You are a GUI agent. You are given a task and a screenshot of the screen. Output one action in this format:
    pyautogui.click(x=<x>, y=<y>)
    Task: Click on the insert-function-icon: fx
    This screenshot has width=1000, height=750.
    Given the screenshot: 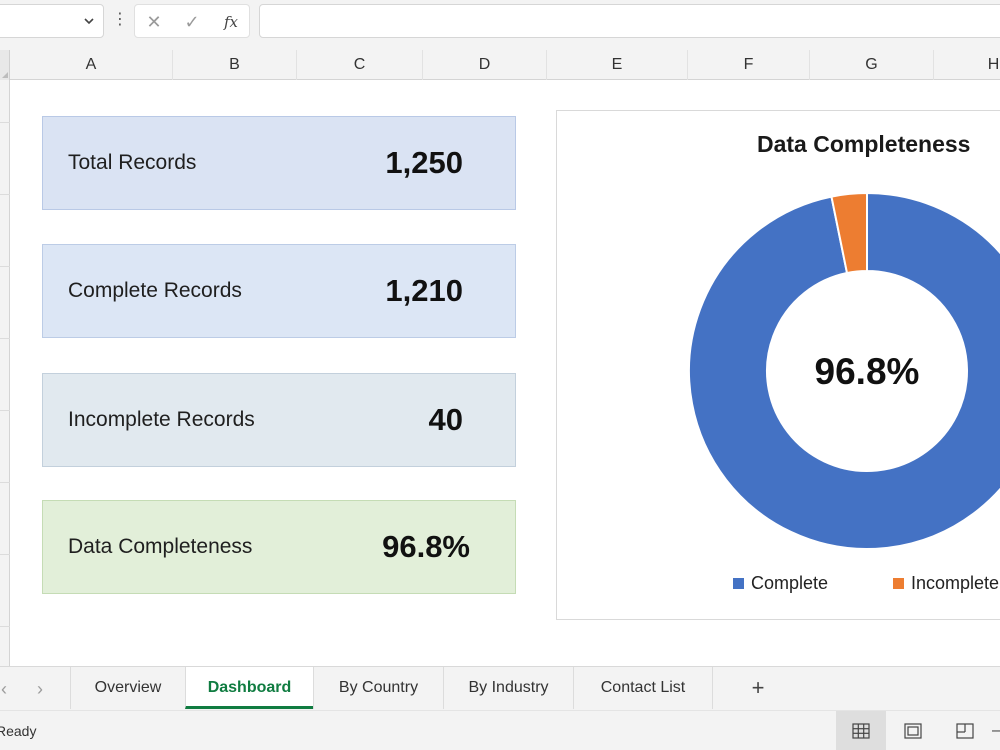 What is the action you would take?
    pyautogui.click(x=231, y=22)
    